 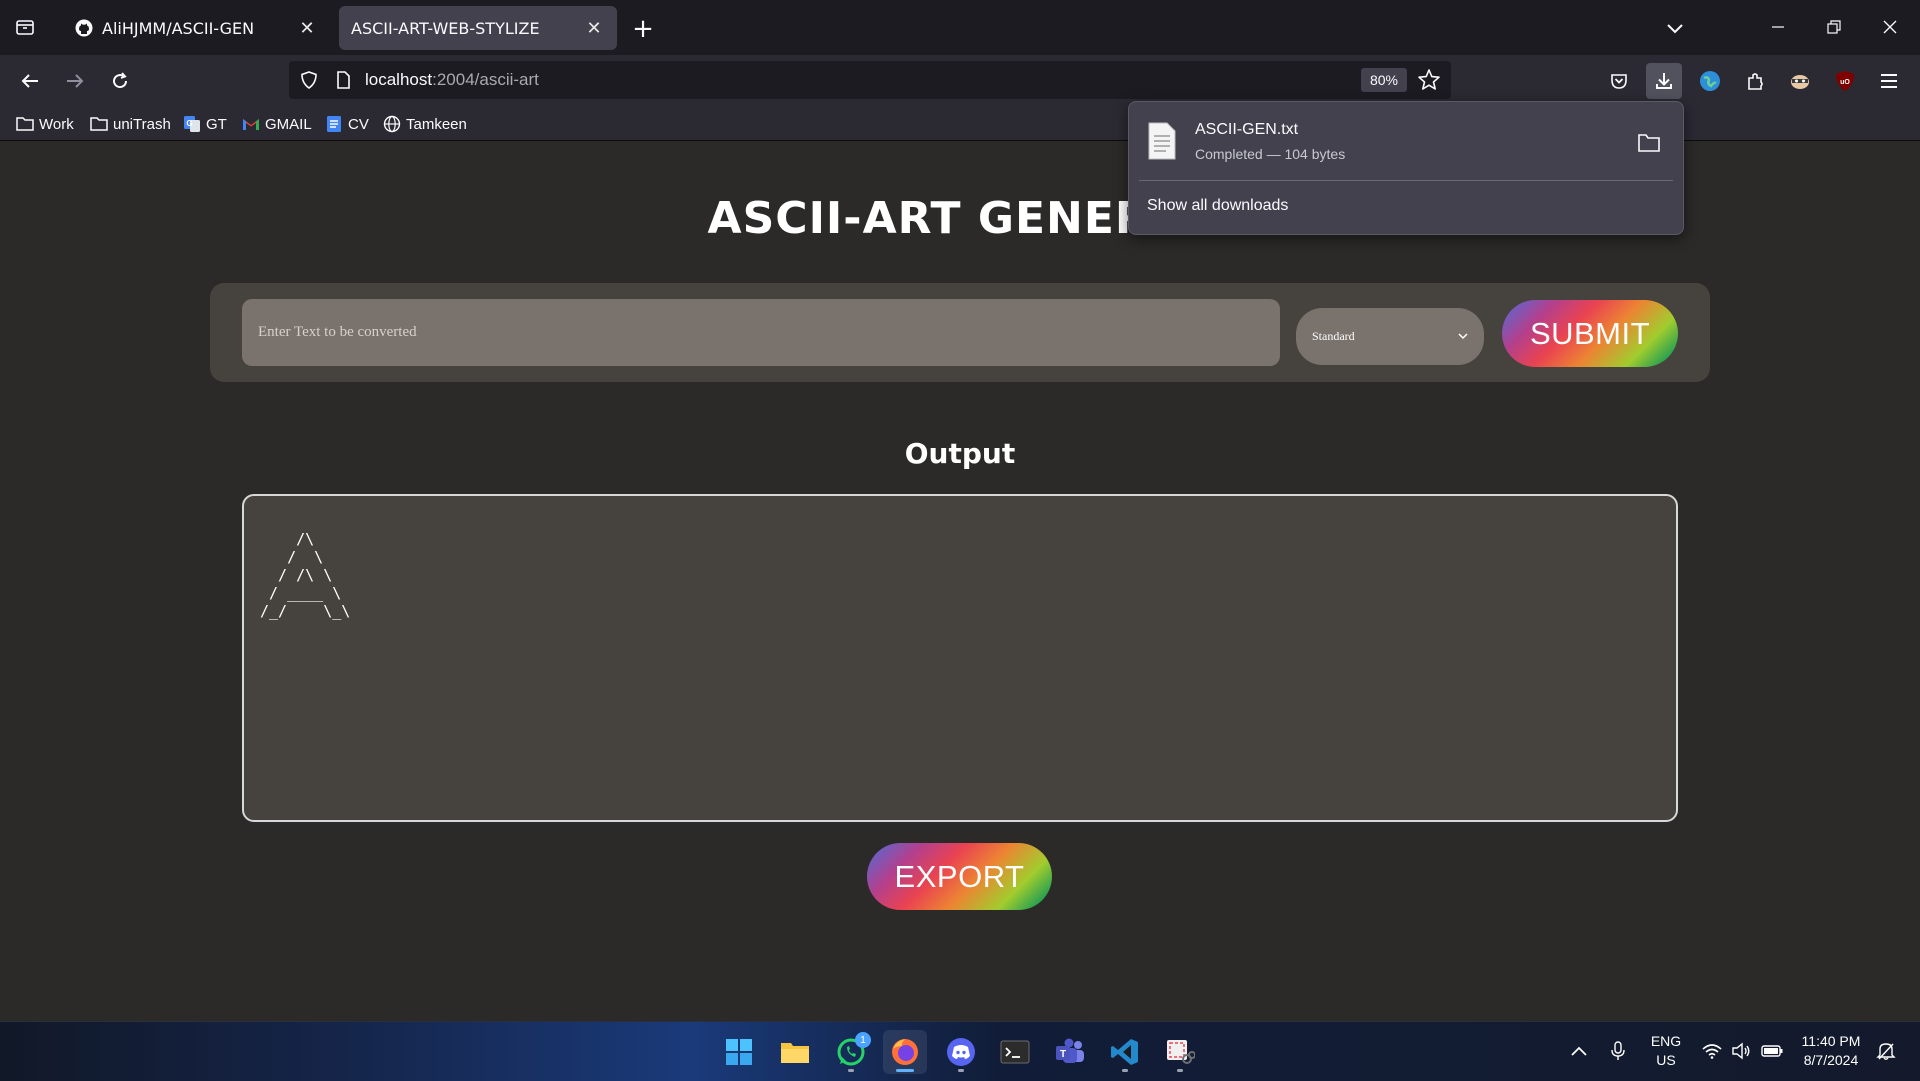 I want to click on extension-translate-button, so click(x=1710, y=81).